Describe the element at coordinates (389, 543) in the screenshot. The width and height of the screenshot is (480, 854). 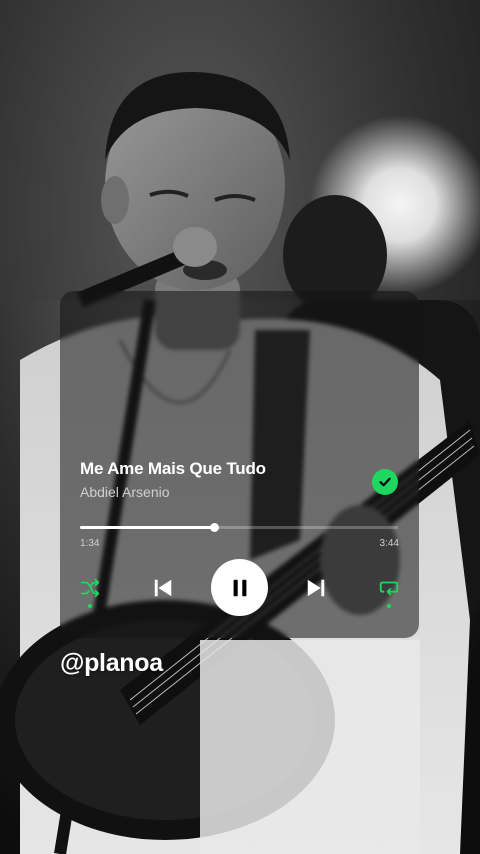
I see `total-time: 3:44` at that location.